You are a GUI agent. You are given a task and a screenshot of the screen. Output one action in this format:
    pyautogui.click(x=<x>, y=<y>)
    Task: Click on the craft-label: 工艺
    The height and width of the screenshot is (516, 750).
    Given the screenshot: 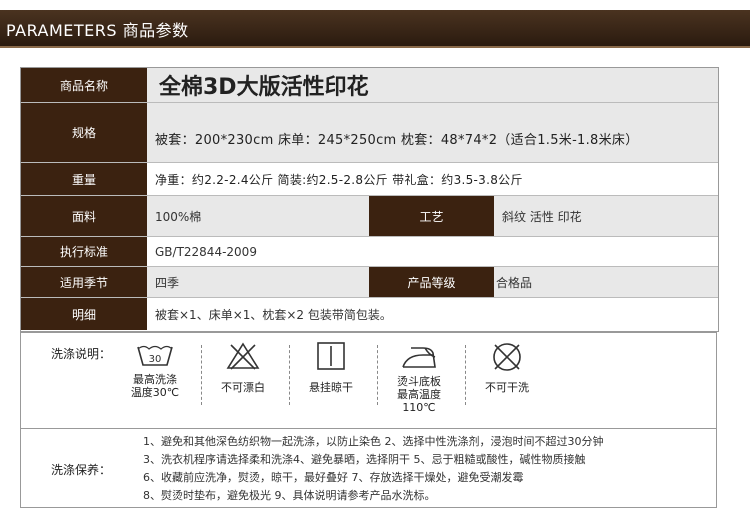 What is the action you would take?
    pyautogui.click(x=431, y=216)
    